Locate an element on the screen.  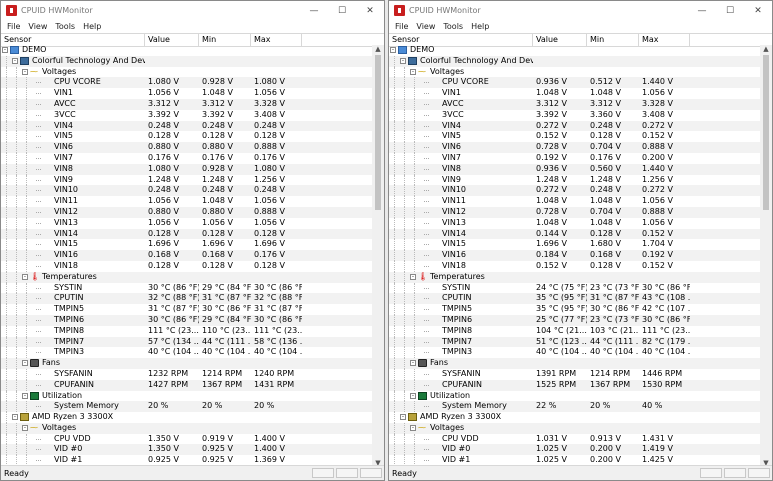
sensor-row: VIN8 0.936 V 0.560 V 1.440 V is located at coordinates (575, 169).